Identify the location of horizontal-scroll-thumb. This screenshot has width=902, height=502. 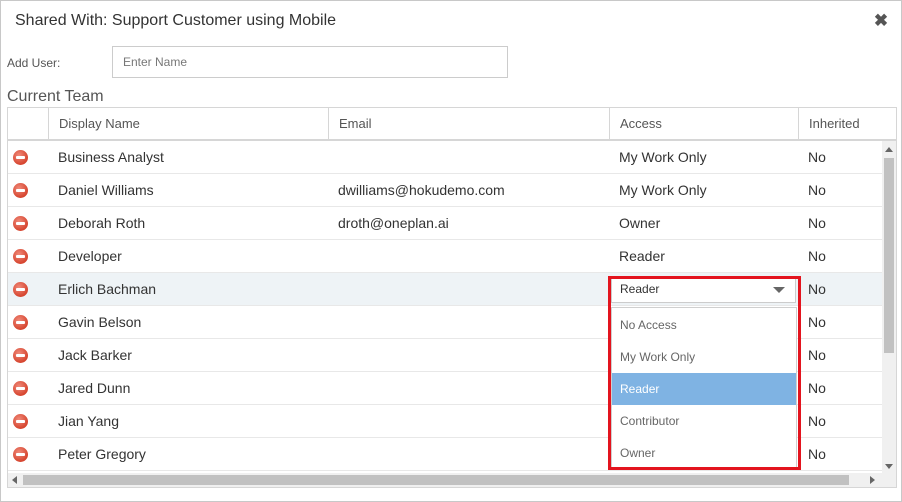
(436, 480).